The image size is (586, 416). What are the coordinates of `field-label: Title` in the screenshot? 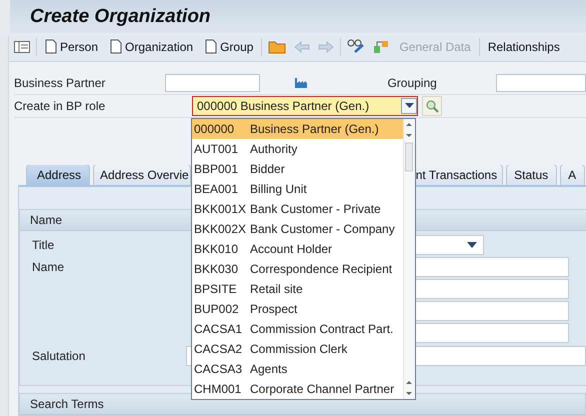 It's located at (44, 245).